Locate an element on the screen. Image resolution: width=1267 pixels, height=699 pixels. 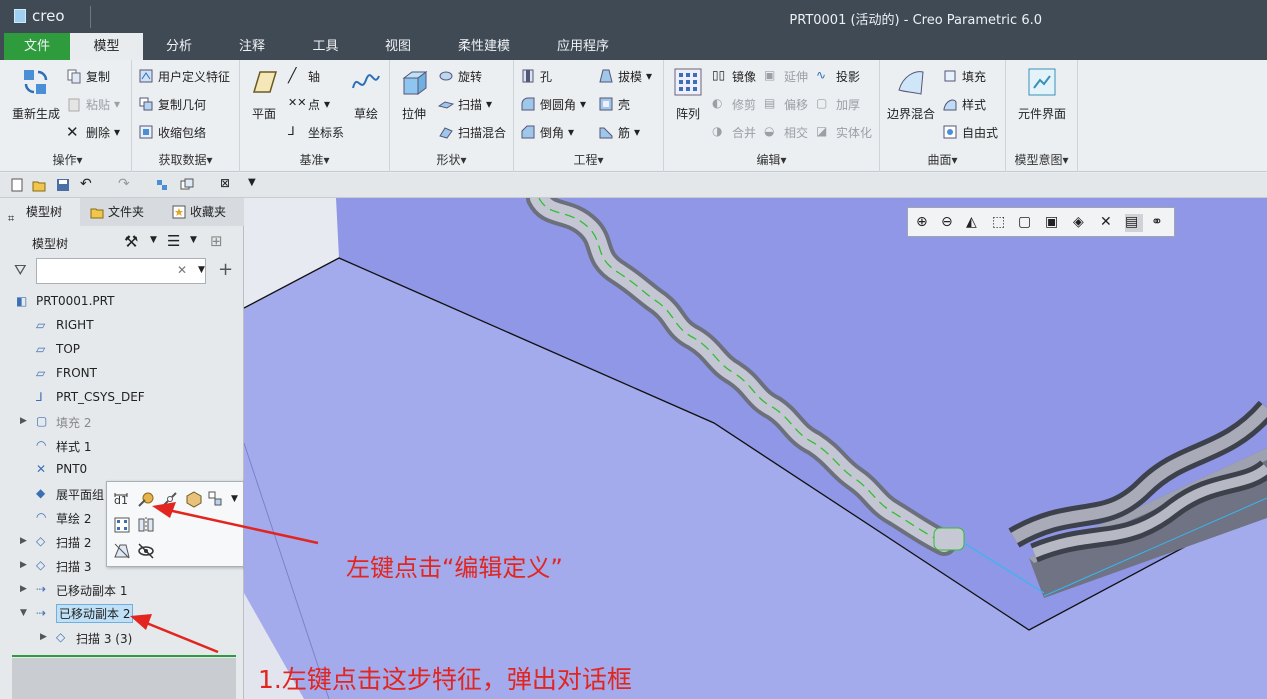
tree-item: ▱ RIGHT is located at coordinates (121, 326).